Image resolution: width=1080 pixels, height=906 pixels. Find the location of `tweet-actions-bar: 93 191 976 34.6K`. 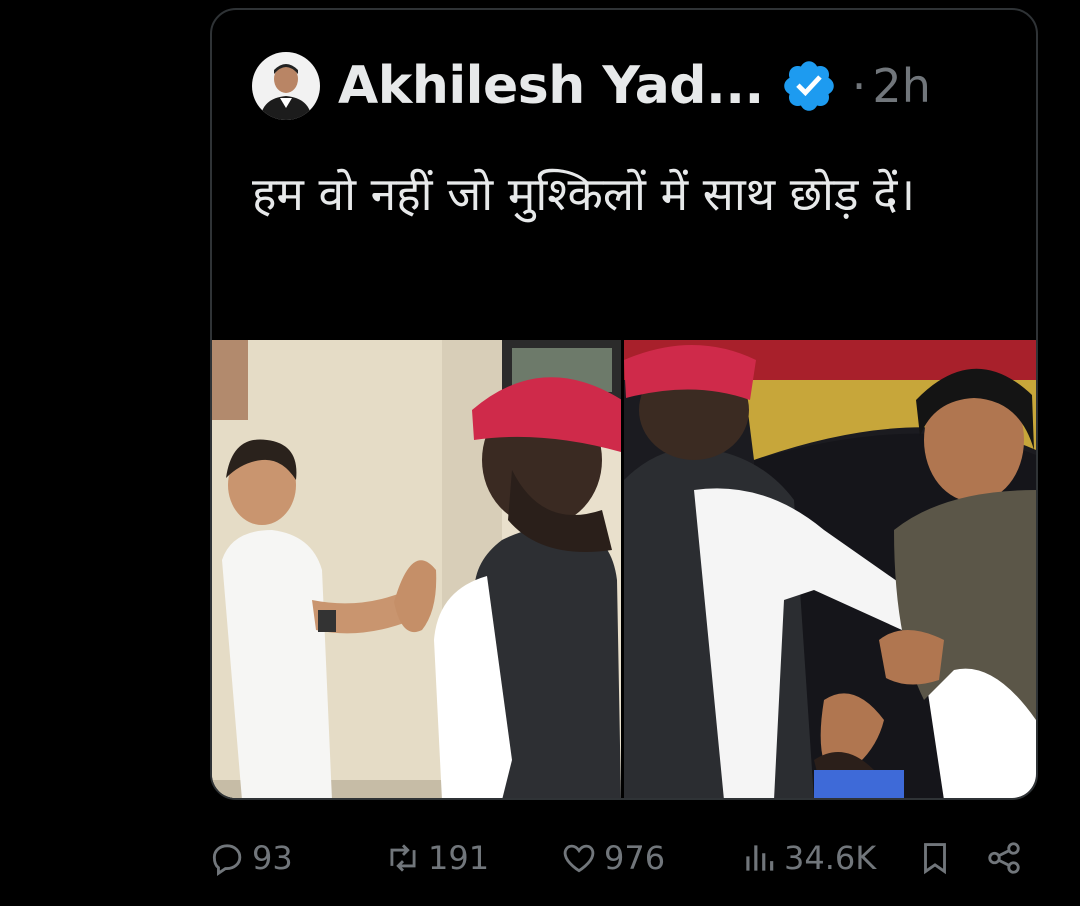

tweet-actions-bar: 93 191 976 34.6K is located at coordinates (540, 858).